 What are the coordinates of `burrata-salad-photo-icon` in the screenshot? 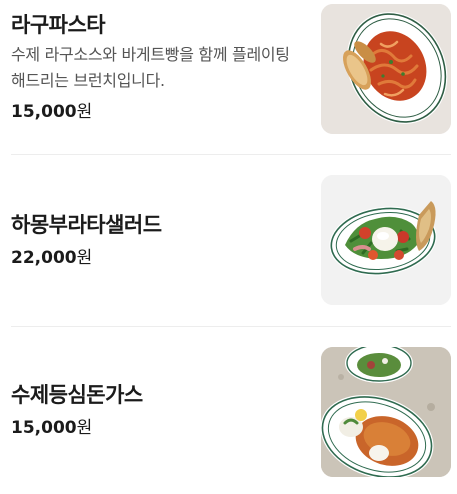 It's located at (386, 240).